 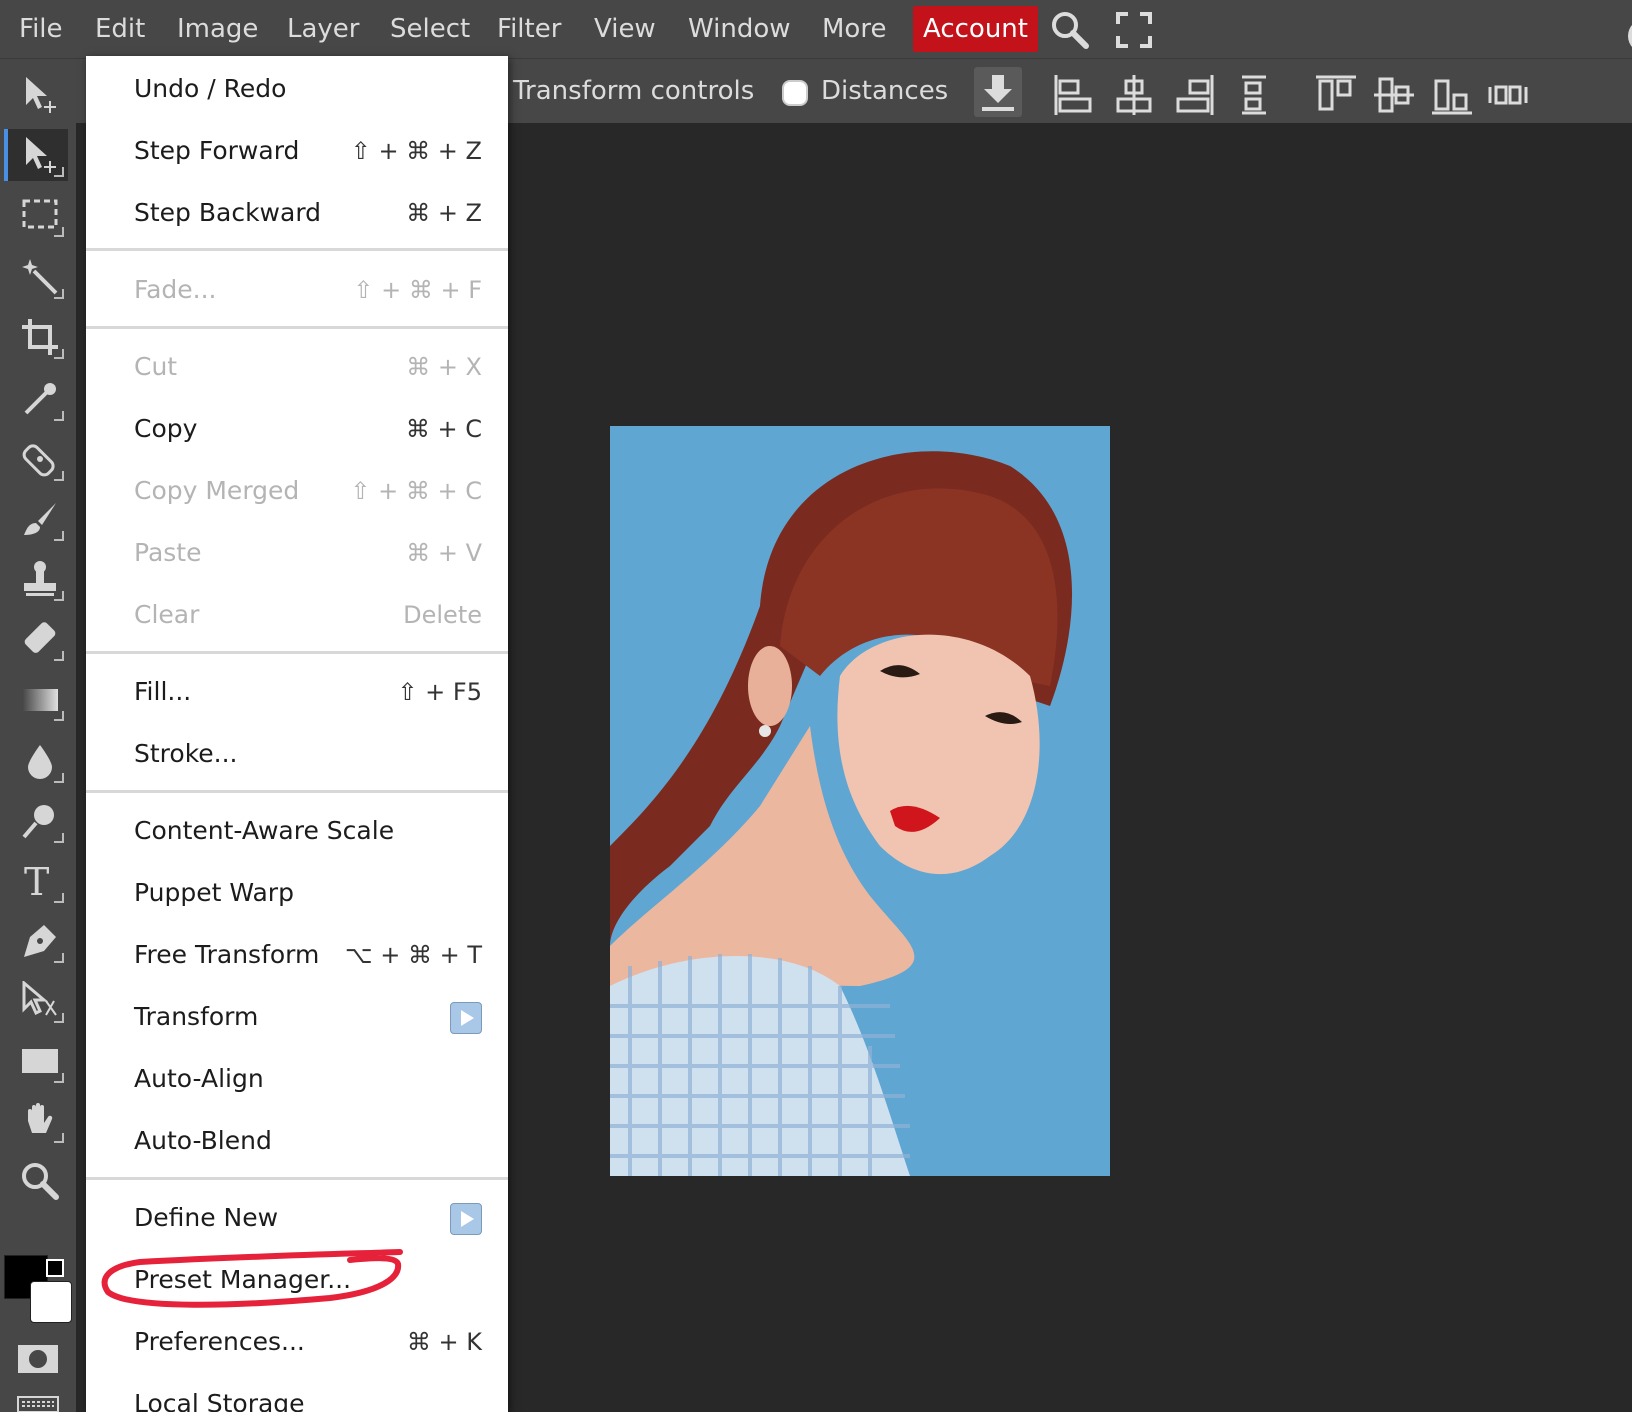 What do you see at coordinates (444, 553) in the screenshot?
I see `menu-item-shortcut: ⌘ + V` at bounding box center [444, 553].